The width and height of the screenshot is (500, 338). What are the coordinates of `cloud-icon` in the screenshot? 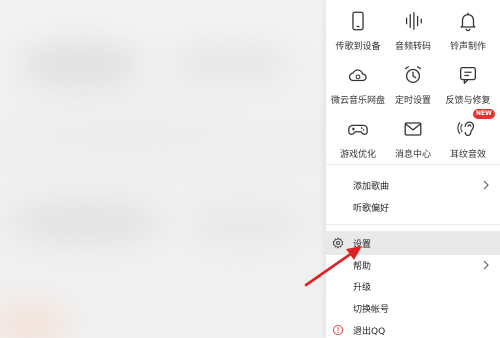 It's located at (357, 75).